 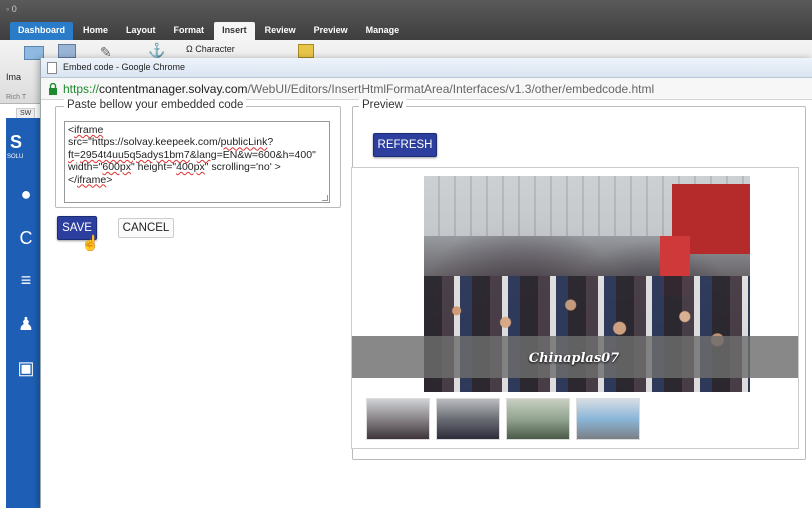 What do you see at coordinates (210, 49) in the screenshot?
I see `character-button: Ω Character` at bounding box center [210, 49].